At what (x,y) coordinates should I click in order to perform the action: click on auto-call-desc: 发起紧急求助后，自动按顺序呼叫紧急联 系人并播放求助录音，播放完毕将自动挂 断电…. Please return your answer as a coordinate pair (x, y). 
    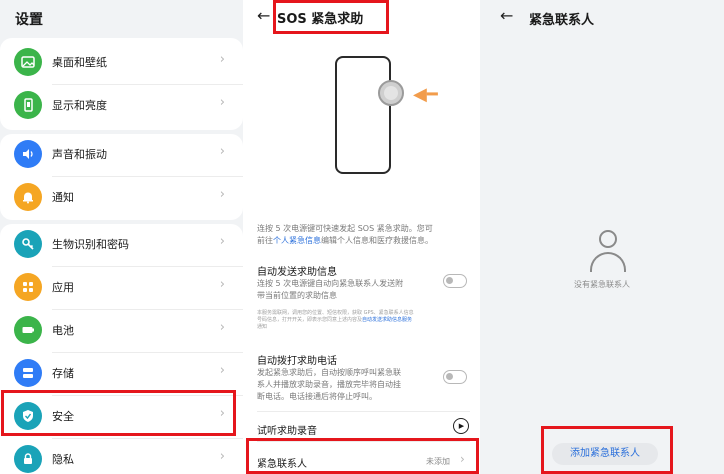
    Looking at the image, I should click on (352, 385).